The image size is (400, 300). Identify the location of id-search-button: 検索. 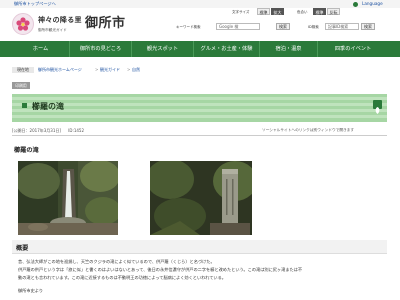
(368, 26).